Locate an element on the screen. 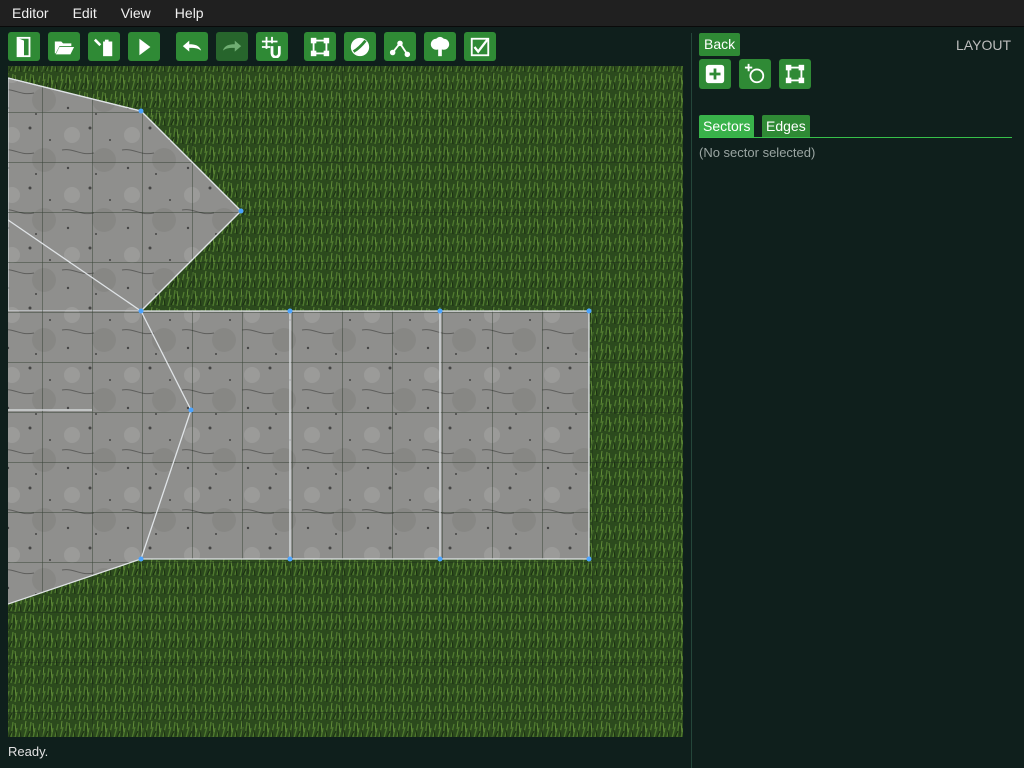  save-button is located at coordinates (104, 46).